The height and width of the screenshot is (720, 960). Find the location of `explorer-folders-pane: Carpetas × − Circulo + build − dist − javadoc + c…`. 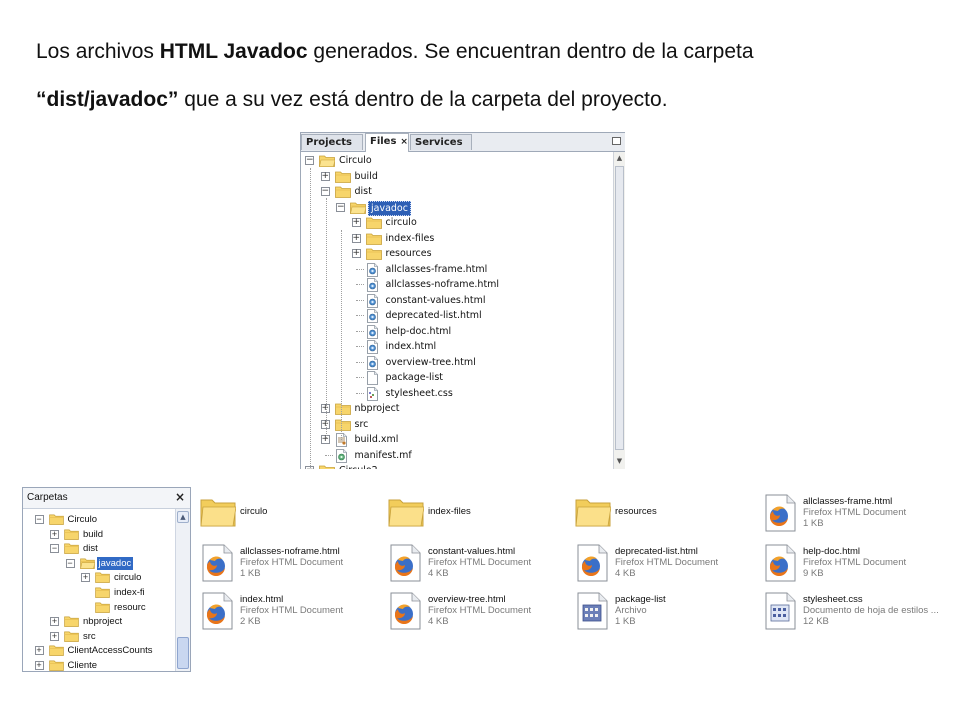

explorer-folders-pane: Carpetas × − Circulo + build − dist − javadoc + c… is located at coordinates (106, 579).